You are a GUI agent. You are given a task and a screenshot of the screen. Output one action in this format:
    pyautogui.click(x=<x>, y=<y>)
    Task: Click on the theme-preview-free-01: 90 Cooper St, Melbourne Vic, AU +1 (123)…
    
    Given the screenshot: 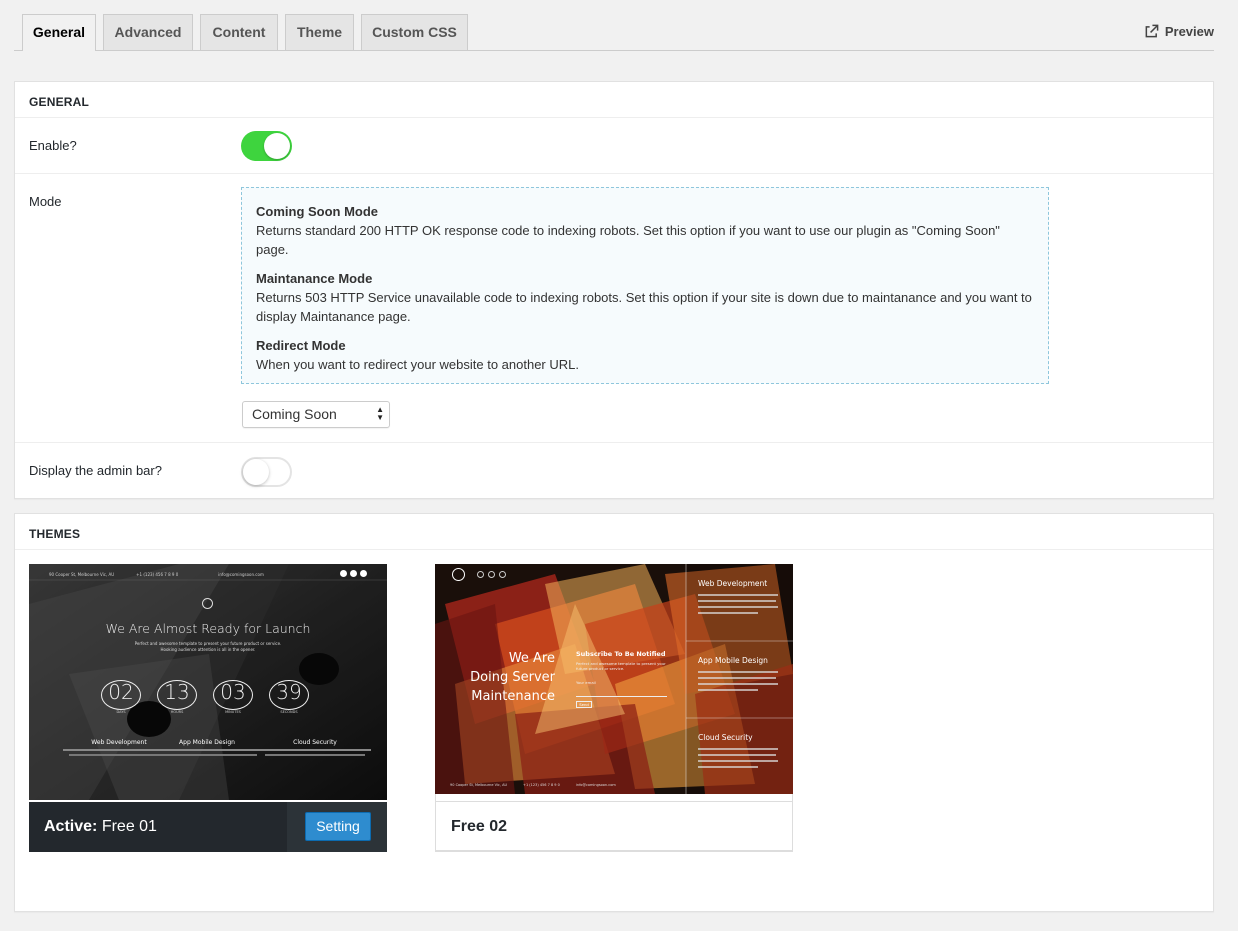 What is the action you would take?
    pyautogui.click(x=208, y=682)
    